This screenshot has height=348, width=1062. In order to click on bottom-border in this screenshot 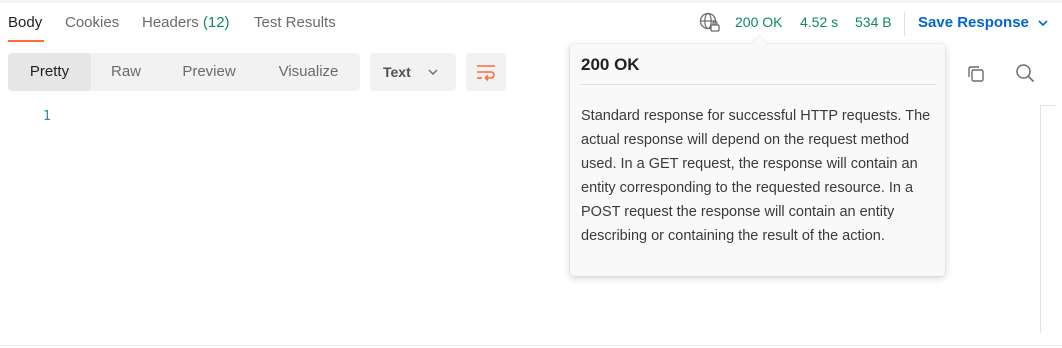, I will do `click(531, 345)`.